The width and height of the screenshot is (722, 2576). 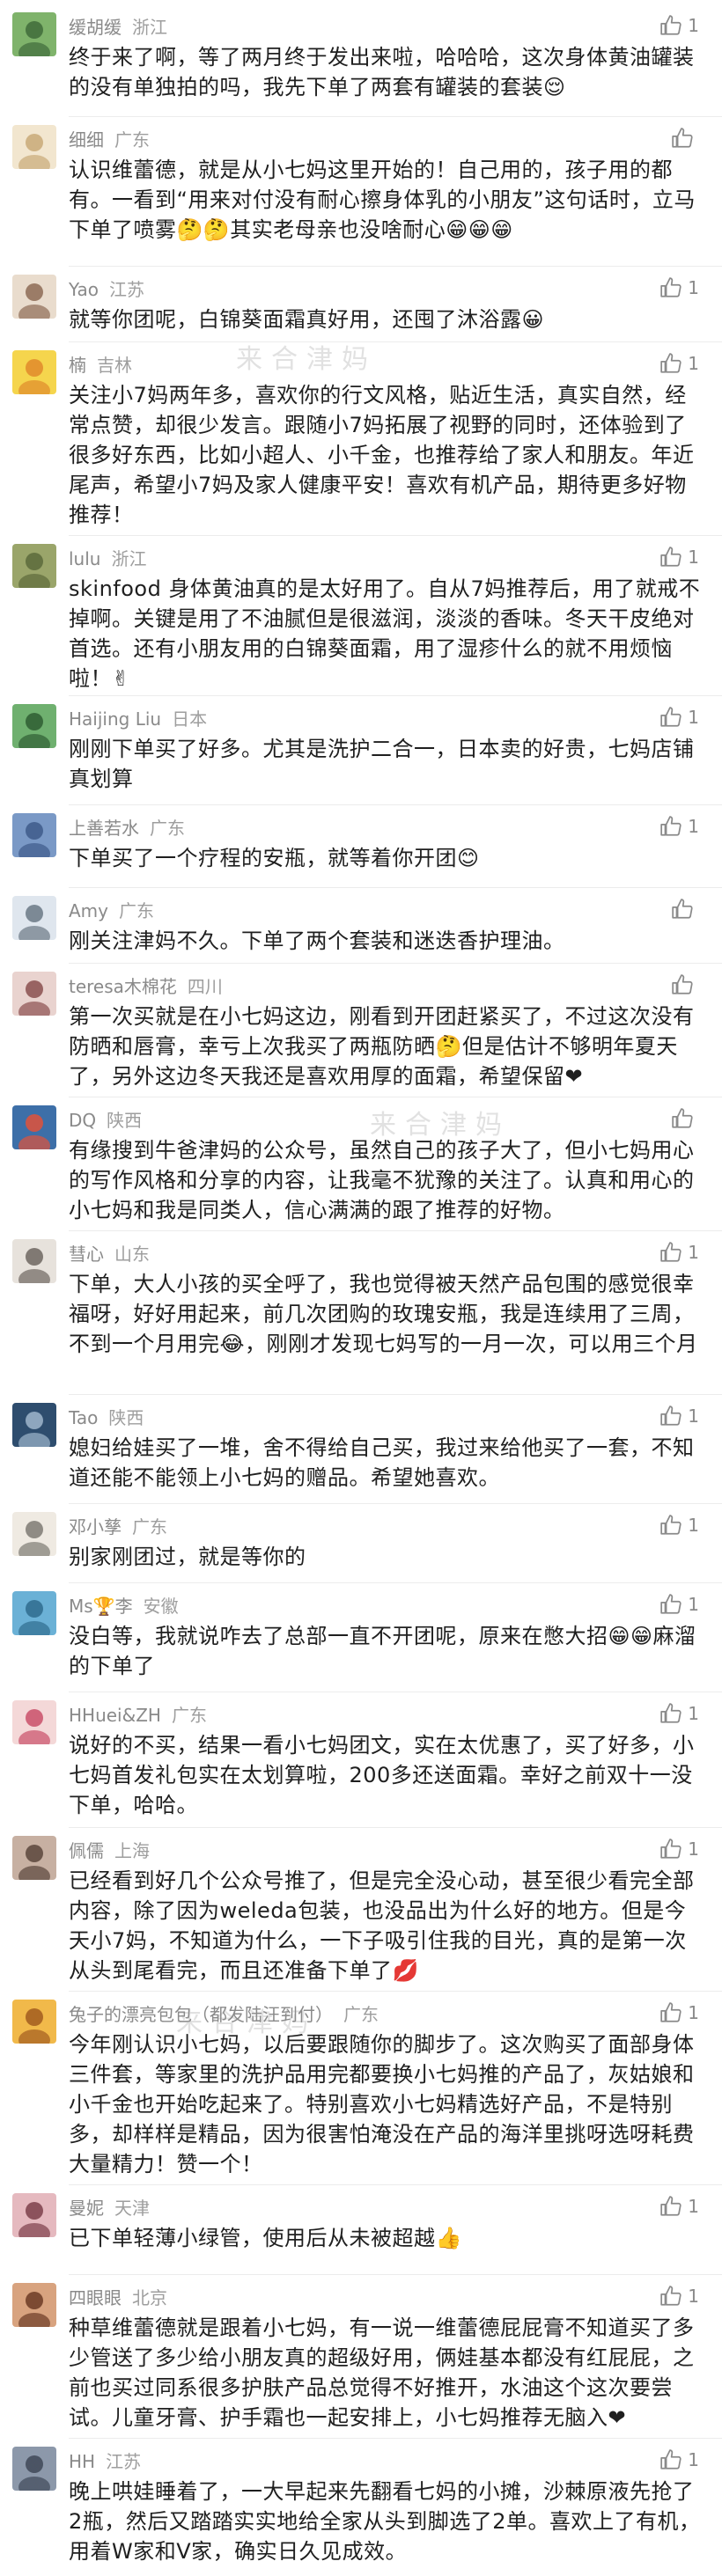 What do you see at coordinates (84, 558) in the screenshot?
I see `user-name: lulu` at bounding box center [84, 558].